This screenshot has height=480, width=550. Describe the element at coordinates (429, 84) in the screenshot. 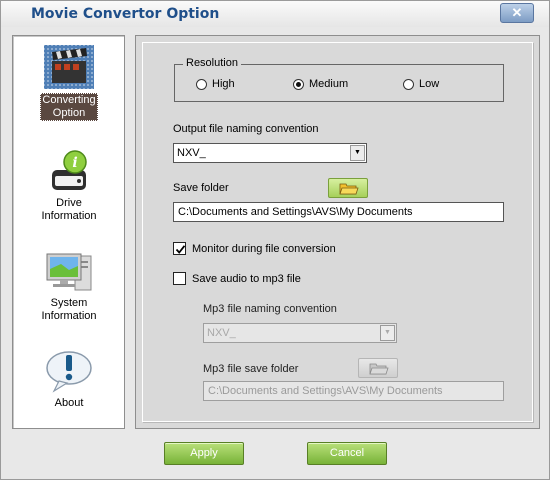

I see `radio-label: Low` at that location.